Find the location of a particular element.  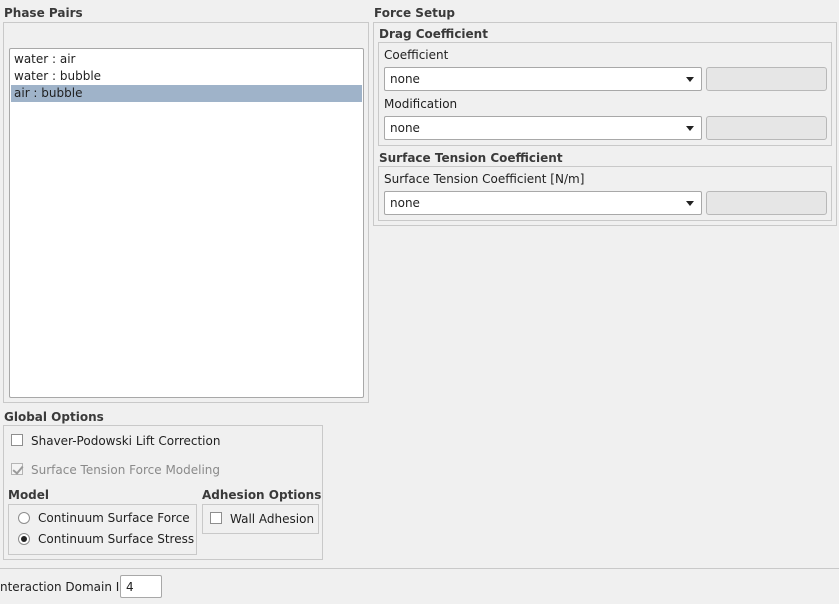

continuum-surface-stress-radio is located at coordinates (24, 539).